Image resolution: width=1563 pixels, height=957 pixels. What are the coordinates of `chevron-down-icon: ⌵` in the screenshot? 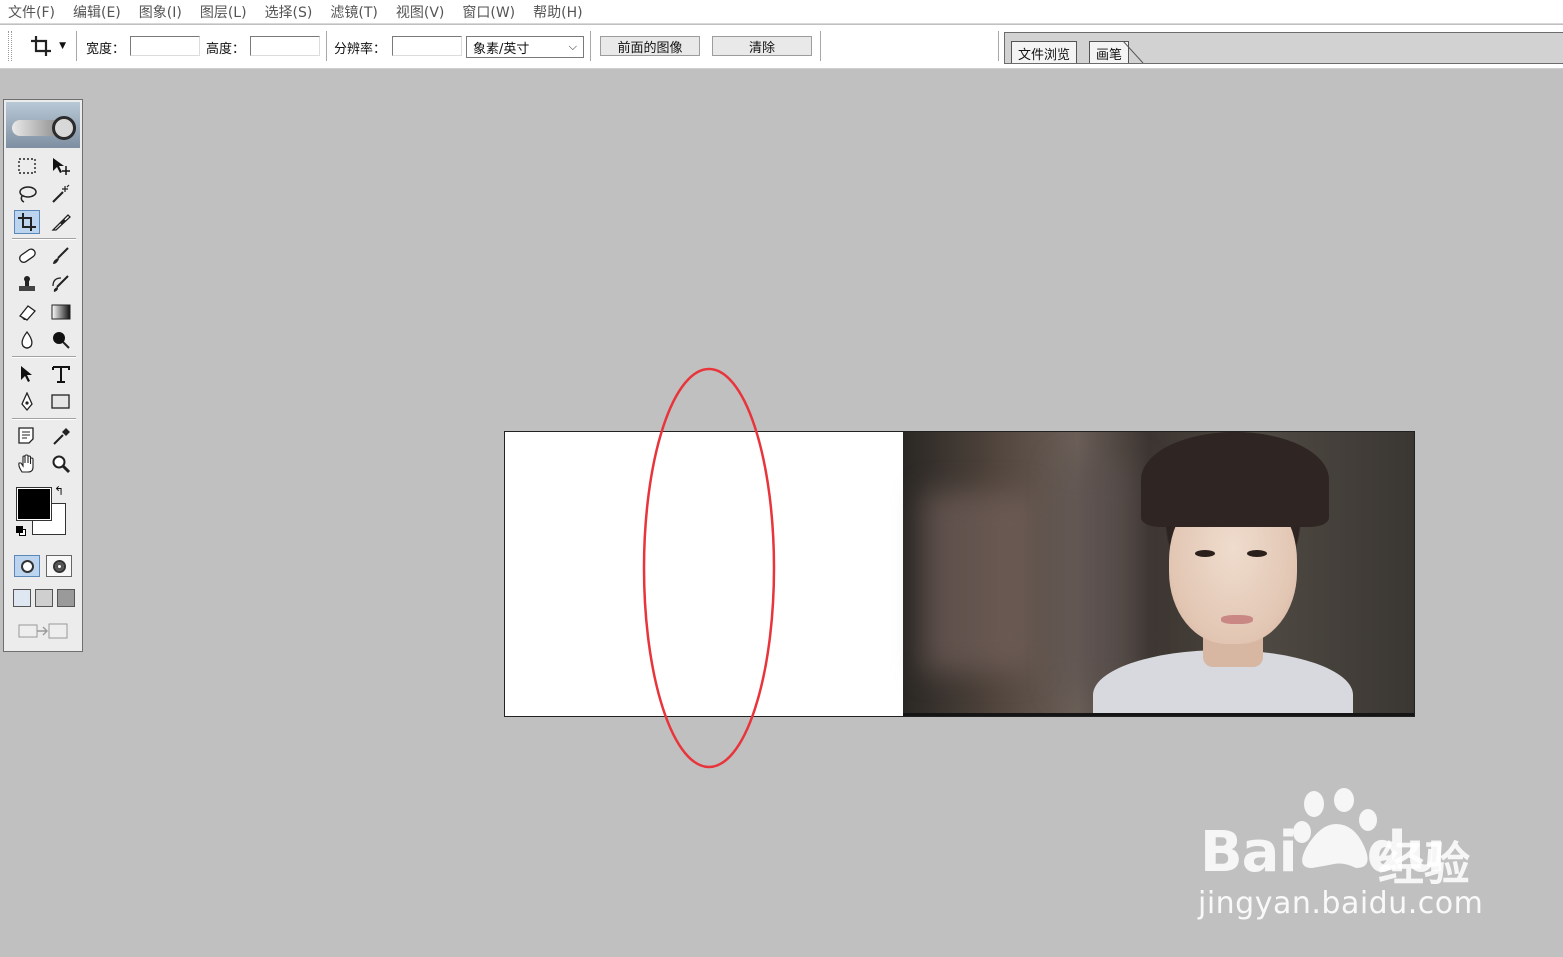 It's located at (572, 46).